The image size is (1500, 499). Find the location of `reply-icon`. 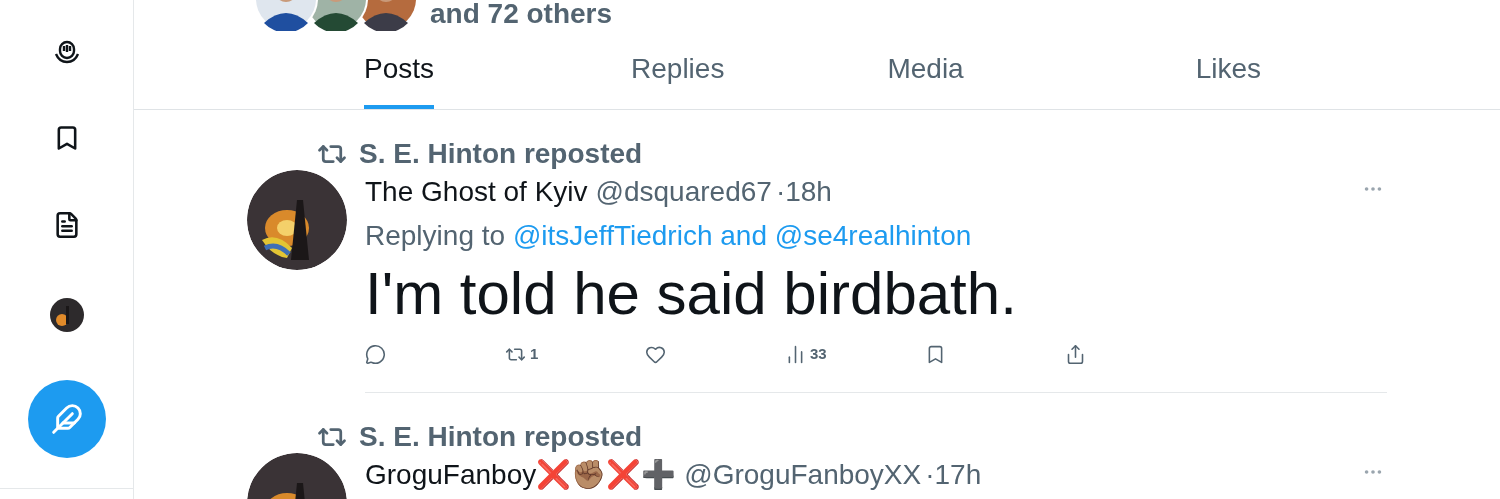

reply-icon is located at coordinates (375, 354).